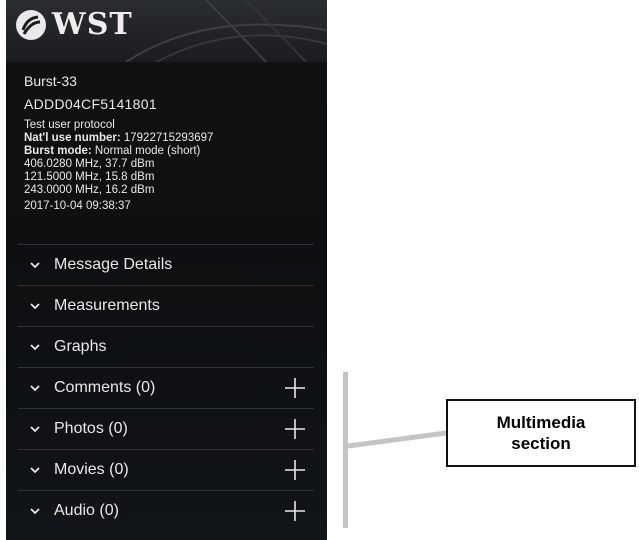 The height and width of the screenshot is (540, 639). I want to click on annotation-callout: Multimedia section, so click(541, 433).